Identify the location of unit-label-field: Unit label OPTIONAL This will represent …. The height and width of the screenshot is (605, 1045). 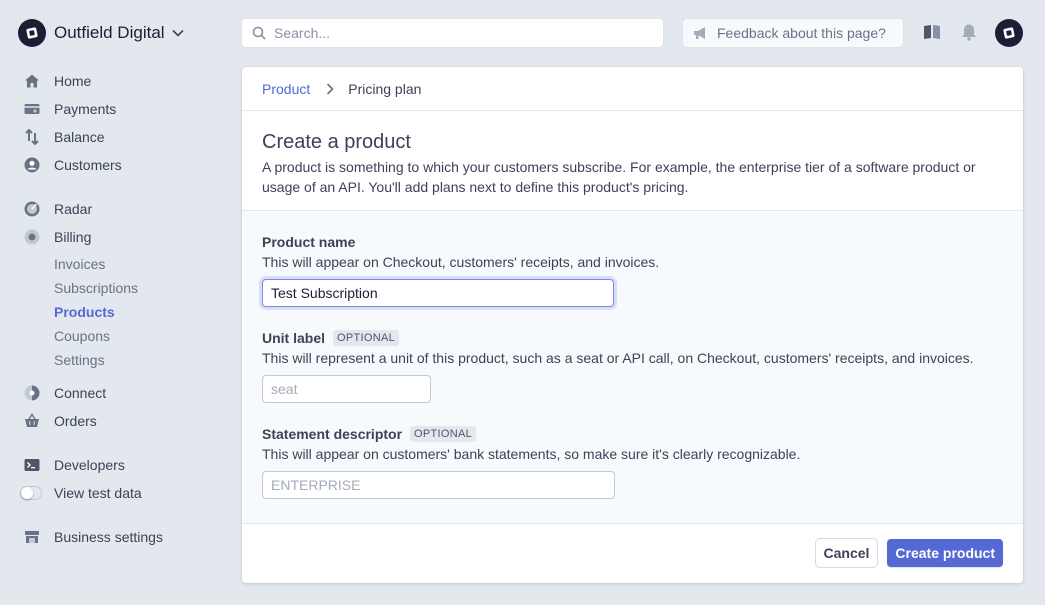
(632, 366).